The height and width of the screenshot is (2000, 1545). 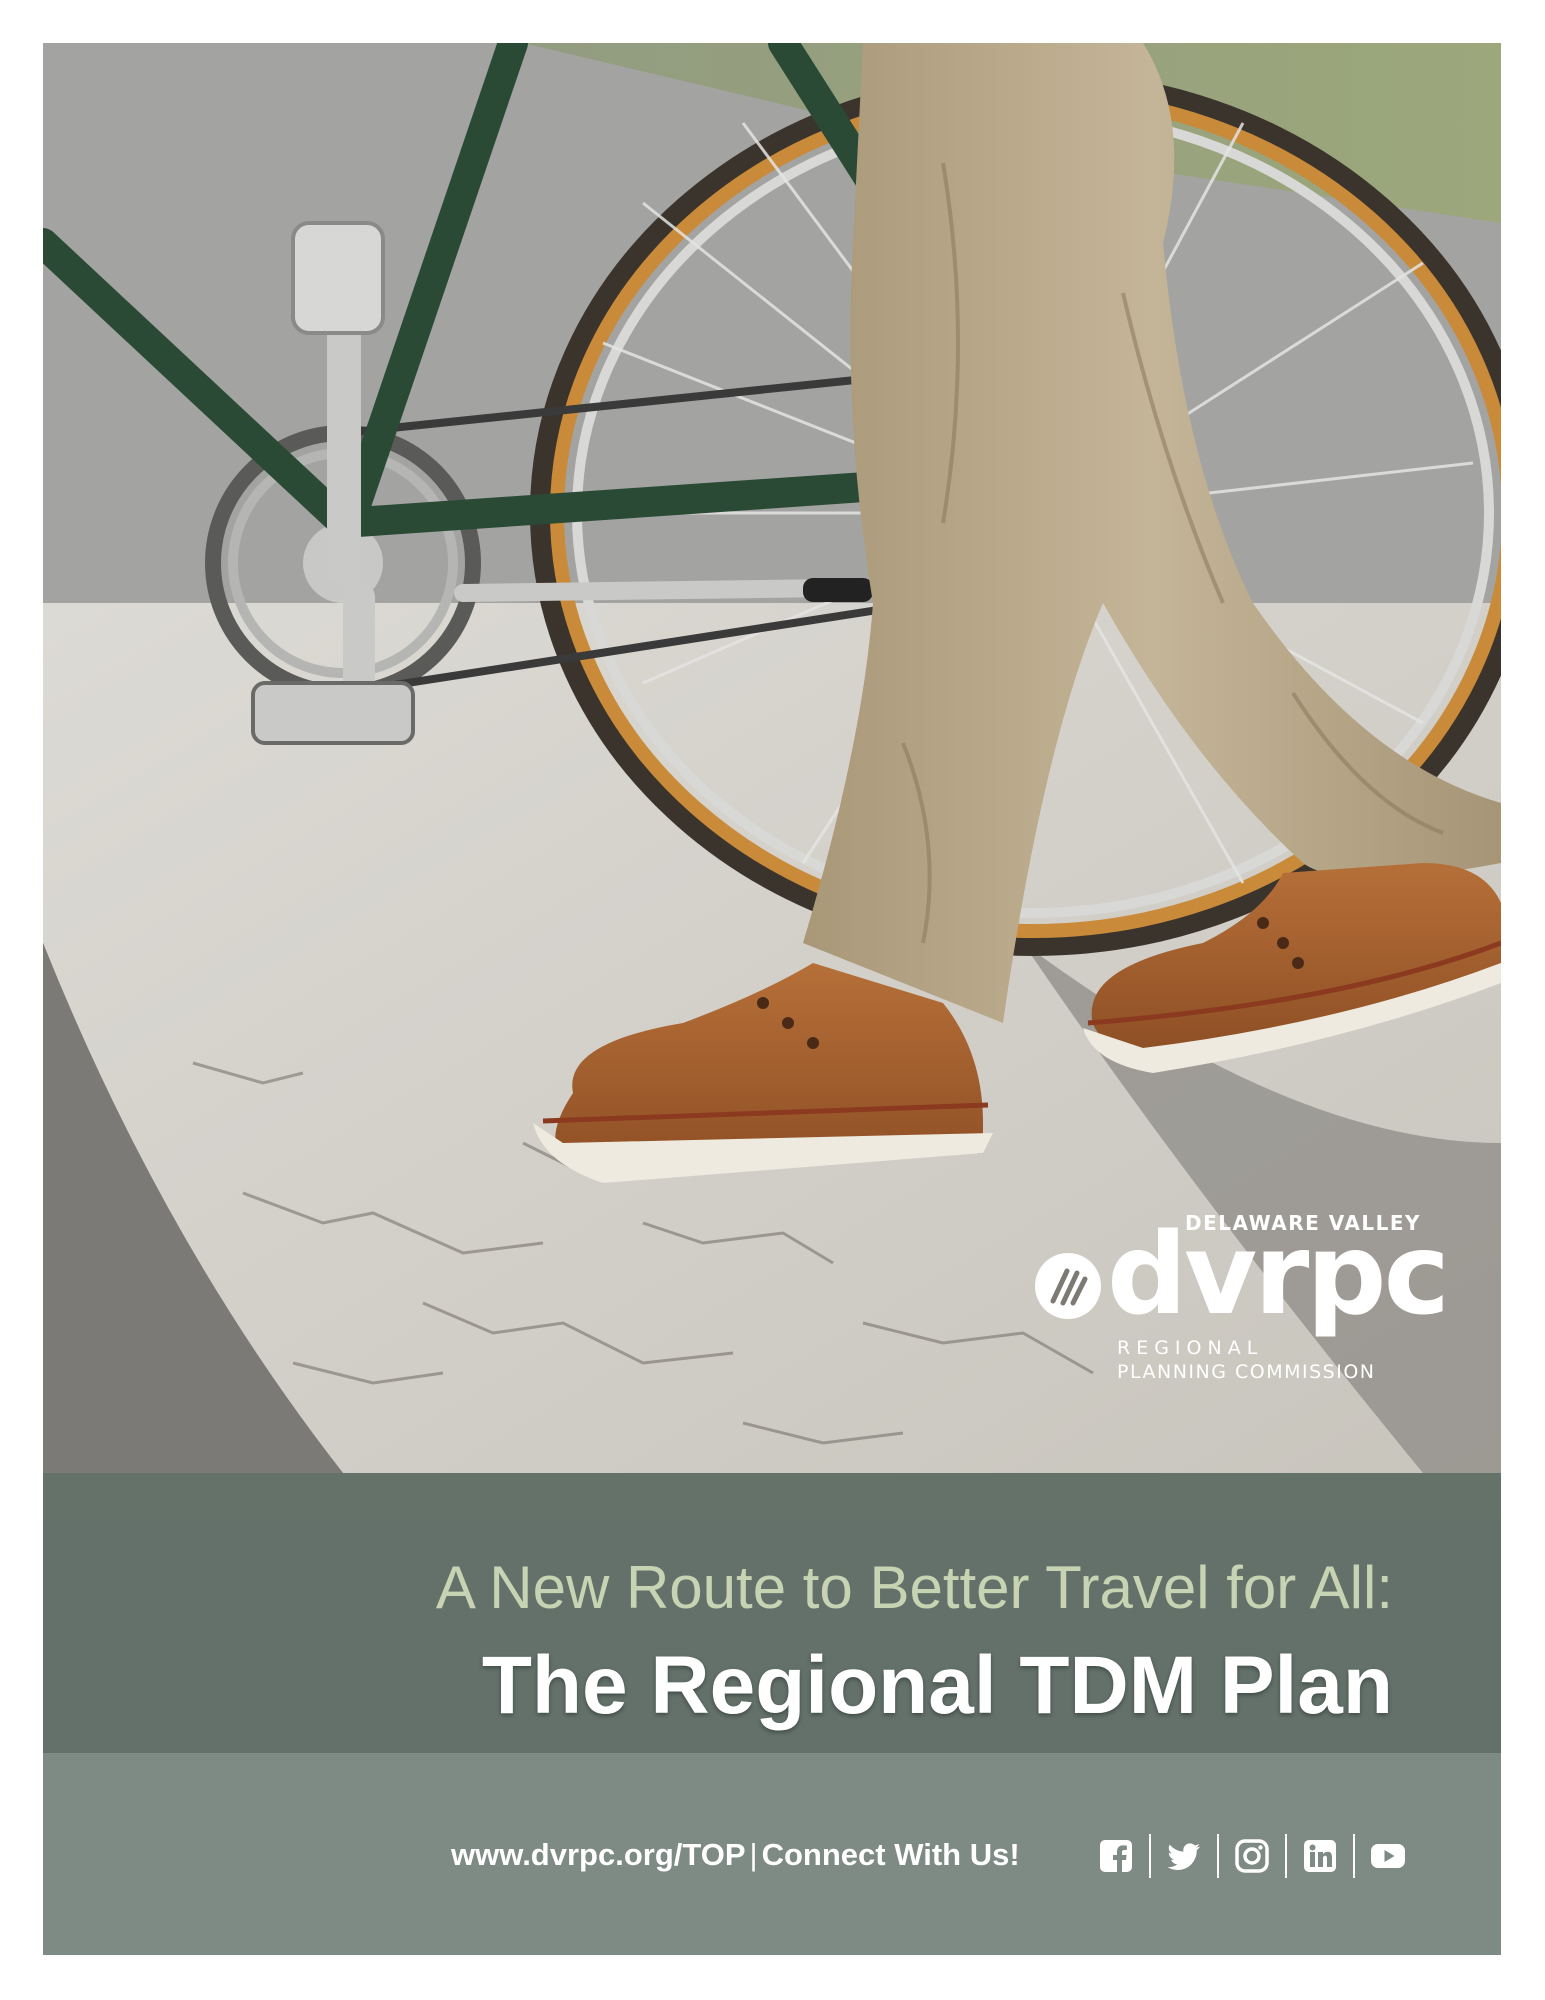 I want to click on instagram-icon, so click(x=1252, y=1856).